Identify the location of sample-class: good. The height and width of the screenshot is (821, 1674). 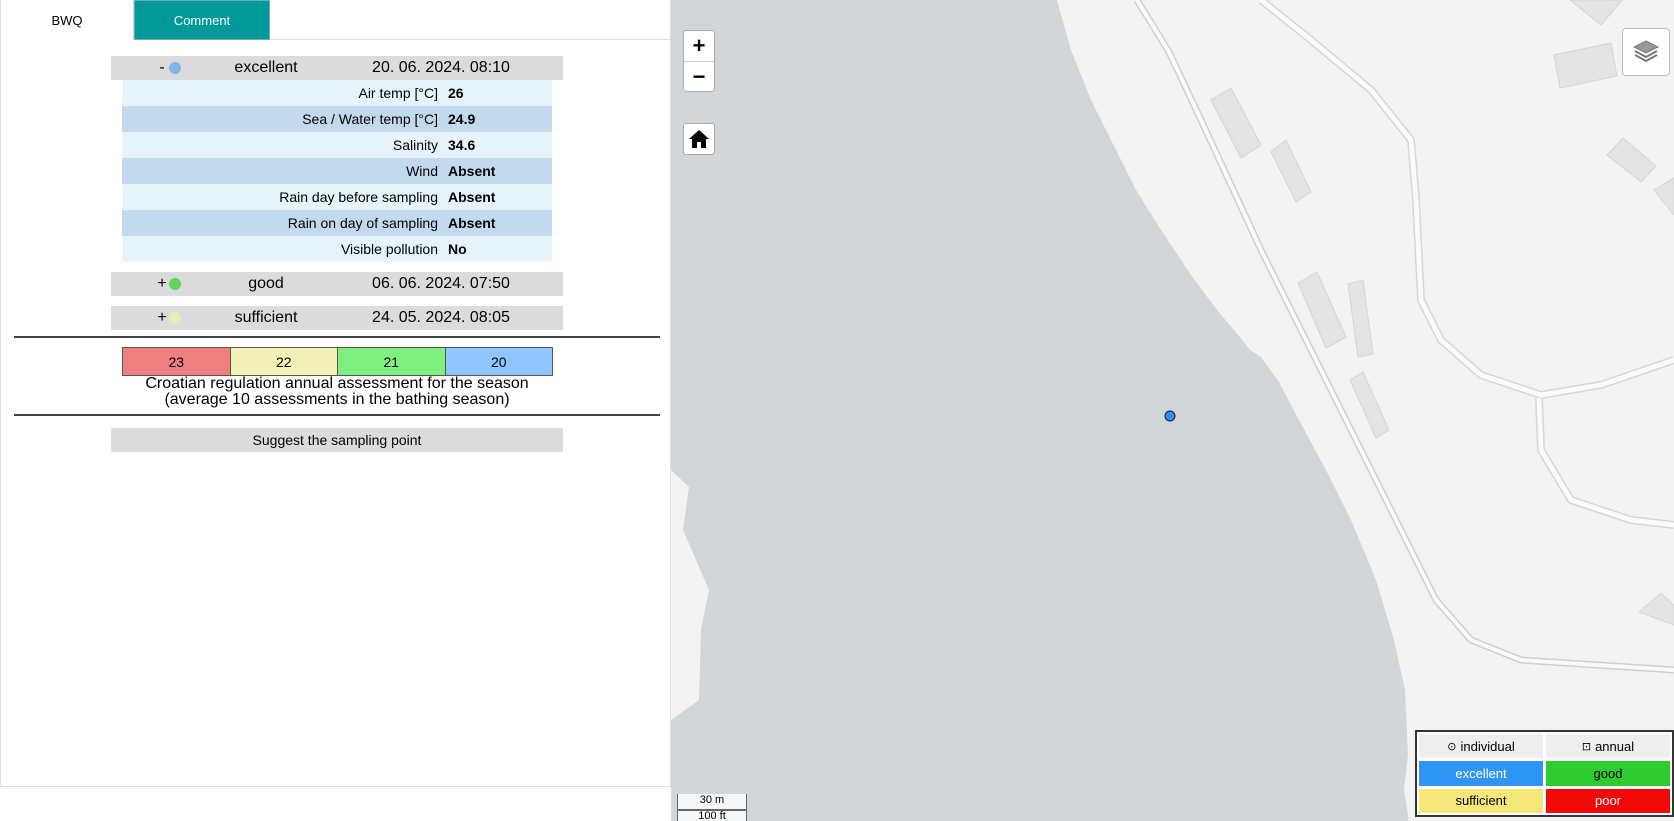
(266, 283).